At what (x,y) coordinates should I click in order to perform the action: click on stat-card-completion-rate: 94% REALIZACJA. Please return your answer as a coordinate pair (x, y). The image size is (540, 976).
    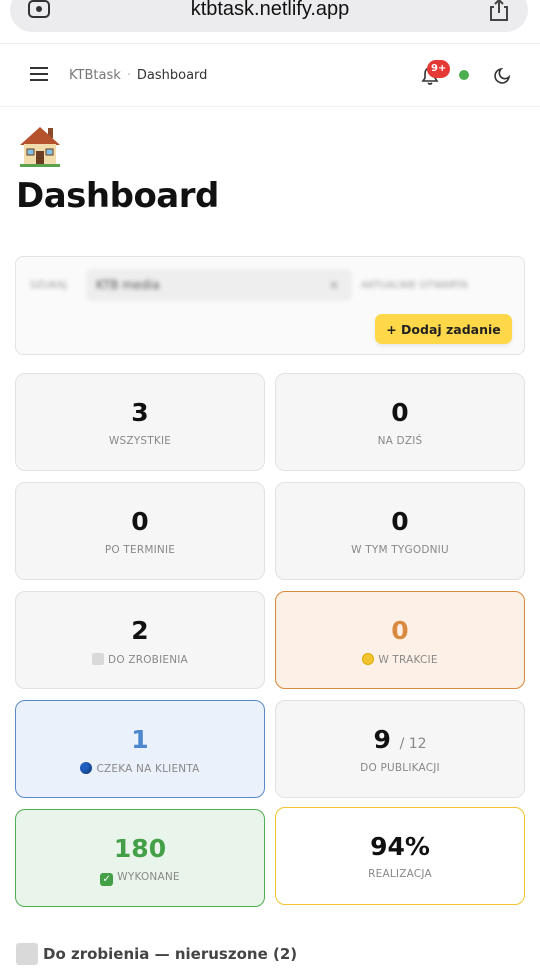
    Looking at the image, I should click on (400, 856).